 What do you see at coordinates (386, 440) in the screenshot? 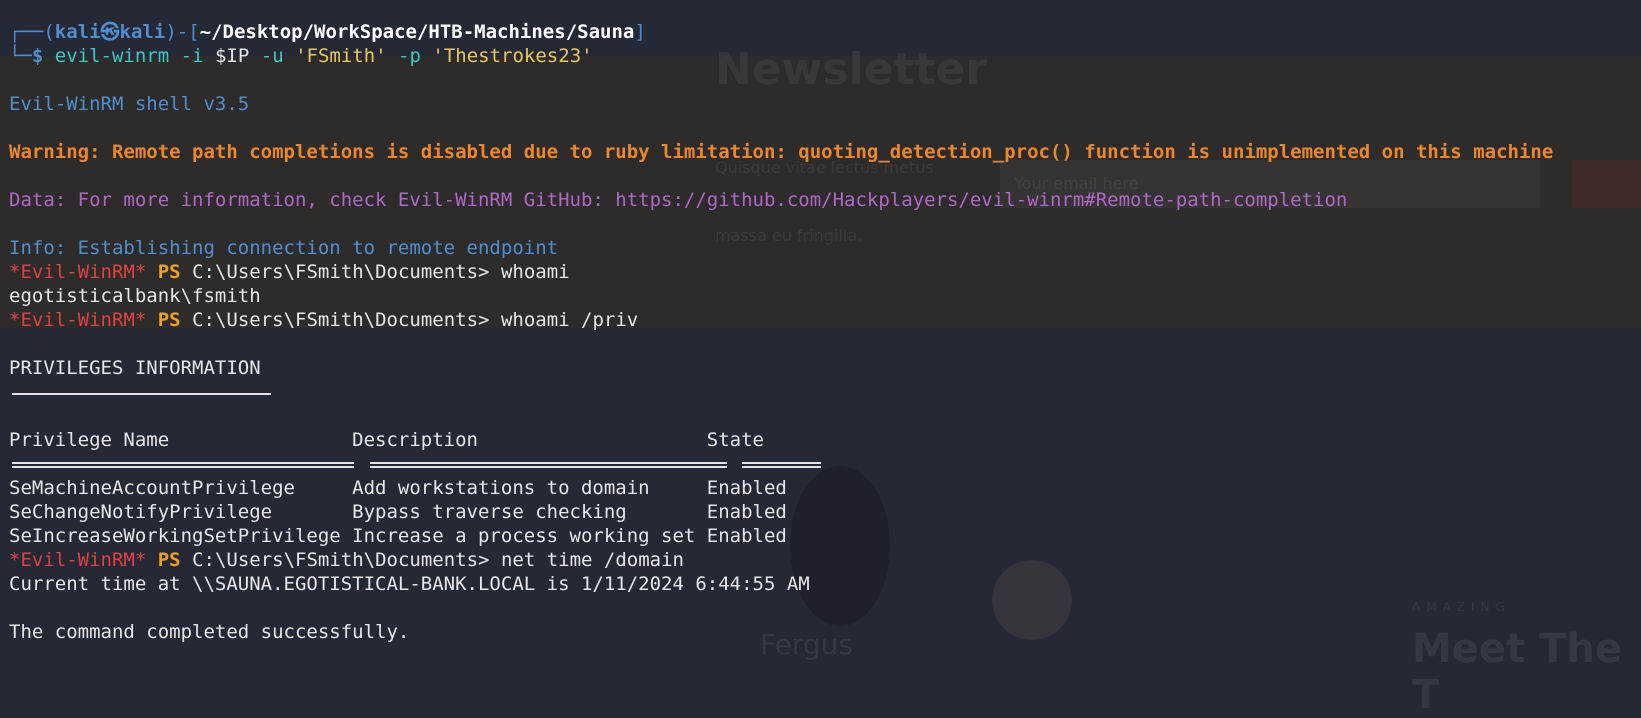
I see `privileges-table-header: Privilege Name Description State` at bounding box center [386, 440].